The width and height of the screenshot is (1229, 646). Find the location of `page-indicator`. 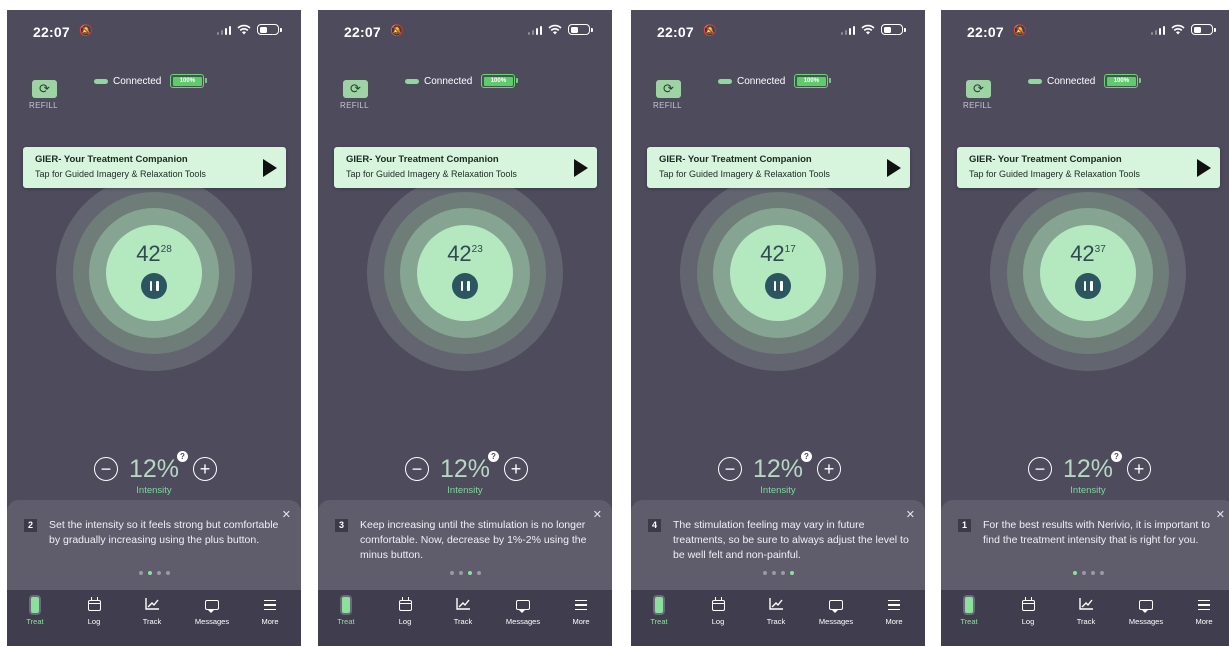

page-indicator is located at coordinates (1085, 573).